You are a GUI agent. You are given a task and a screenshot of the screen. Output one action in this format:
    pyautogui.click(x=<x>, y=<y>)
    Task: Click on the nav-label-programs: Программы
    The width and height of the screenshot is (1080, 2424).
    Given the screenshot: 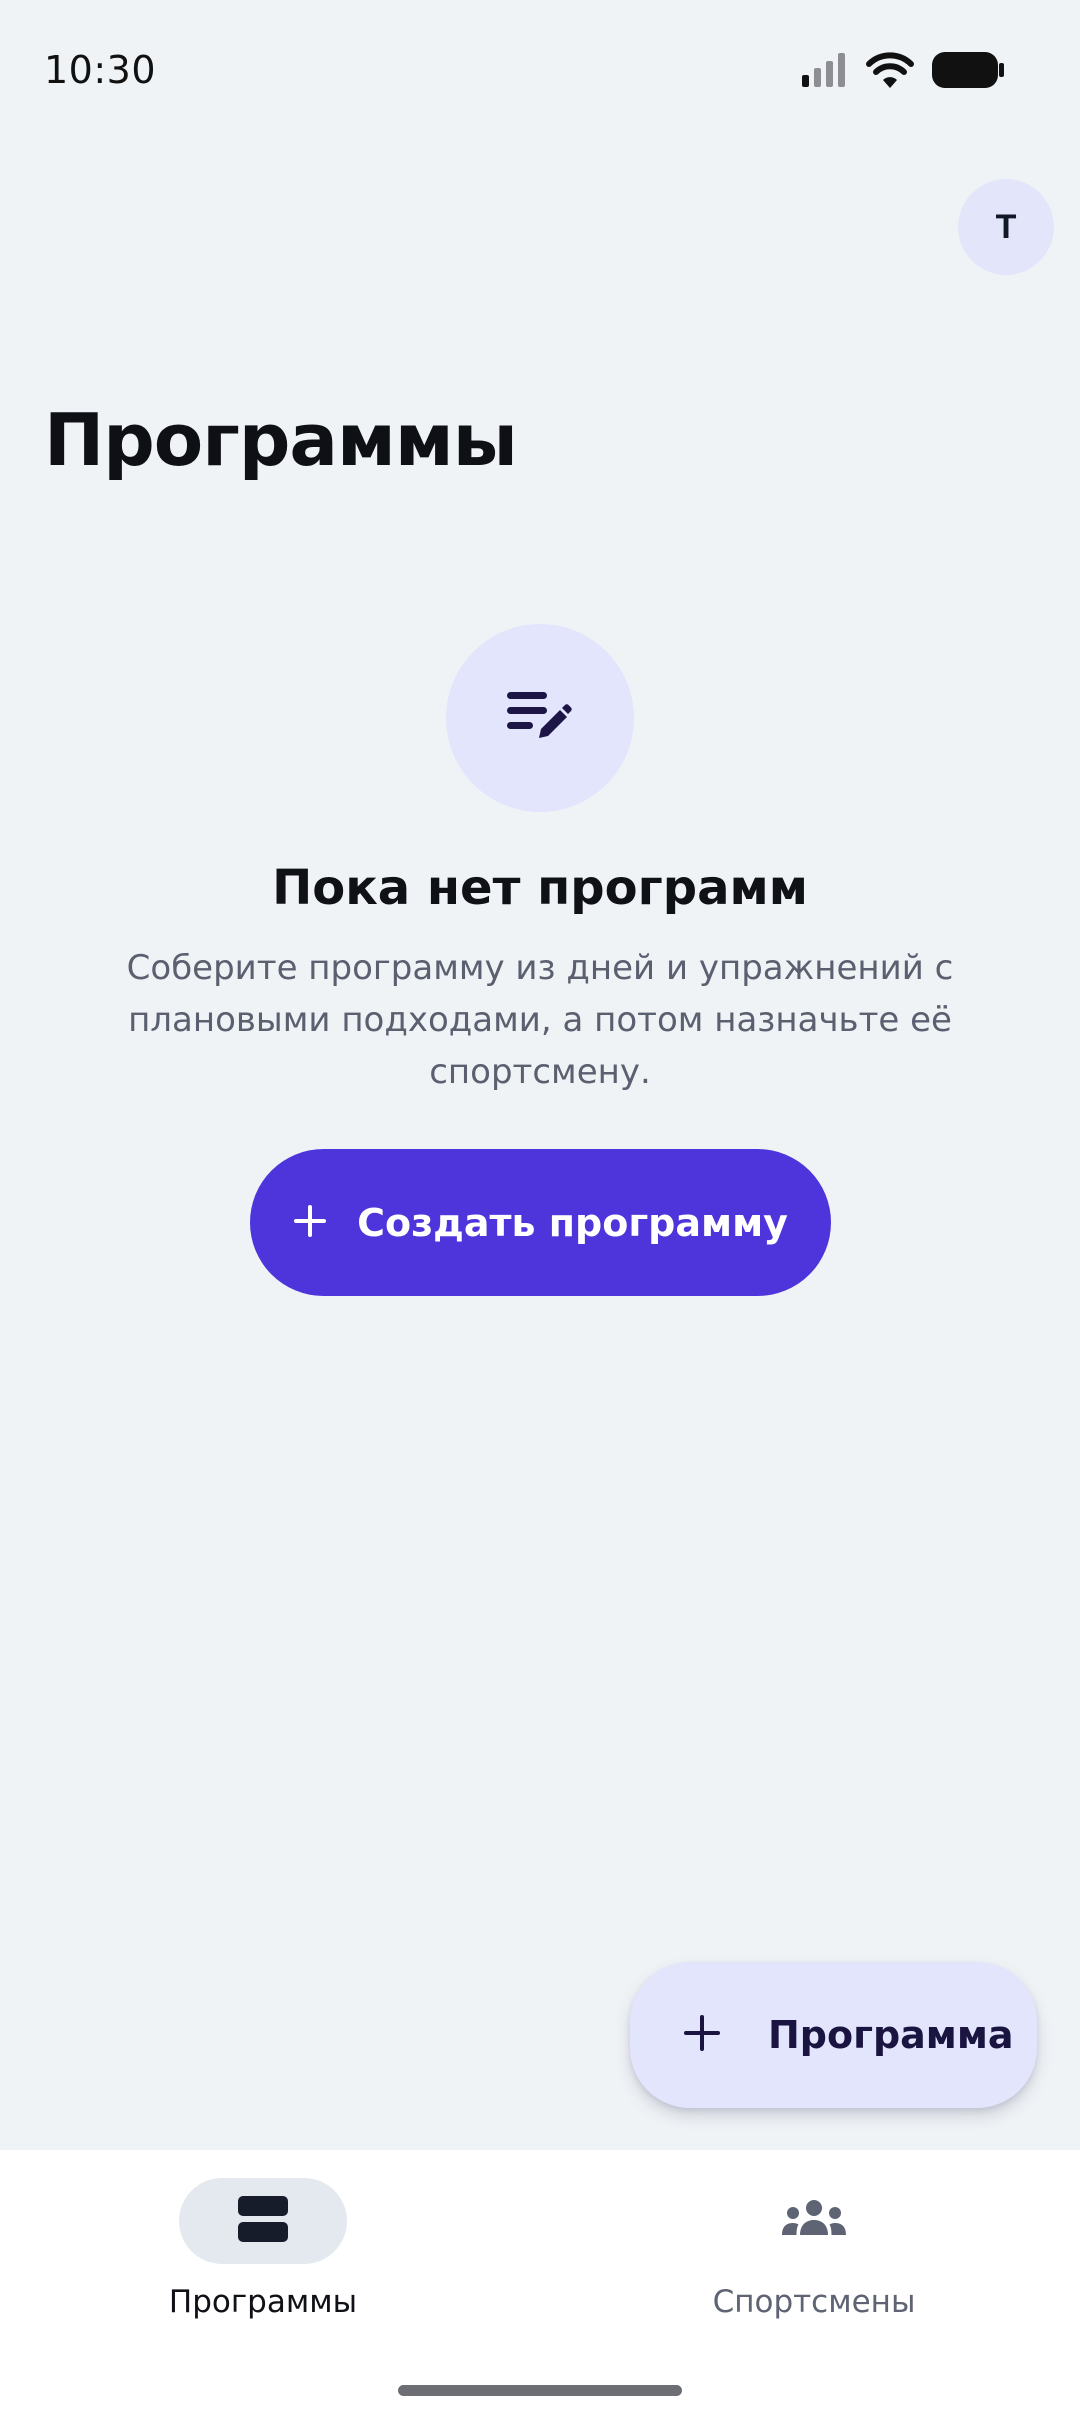 What is the action you would take?
    pyautogui.click(x=263, y=2302)
    